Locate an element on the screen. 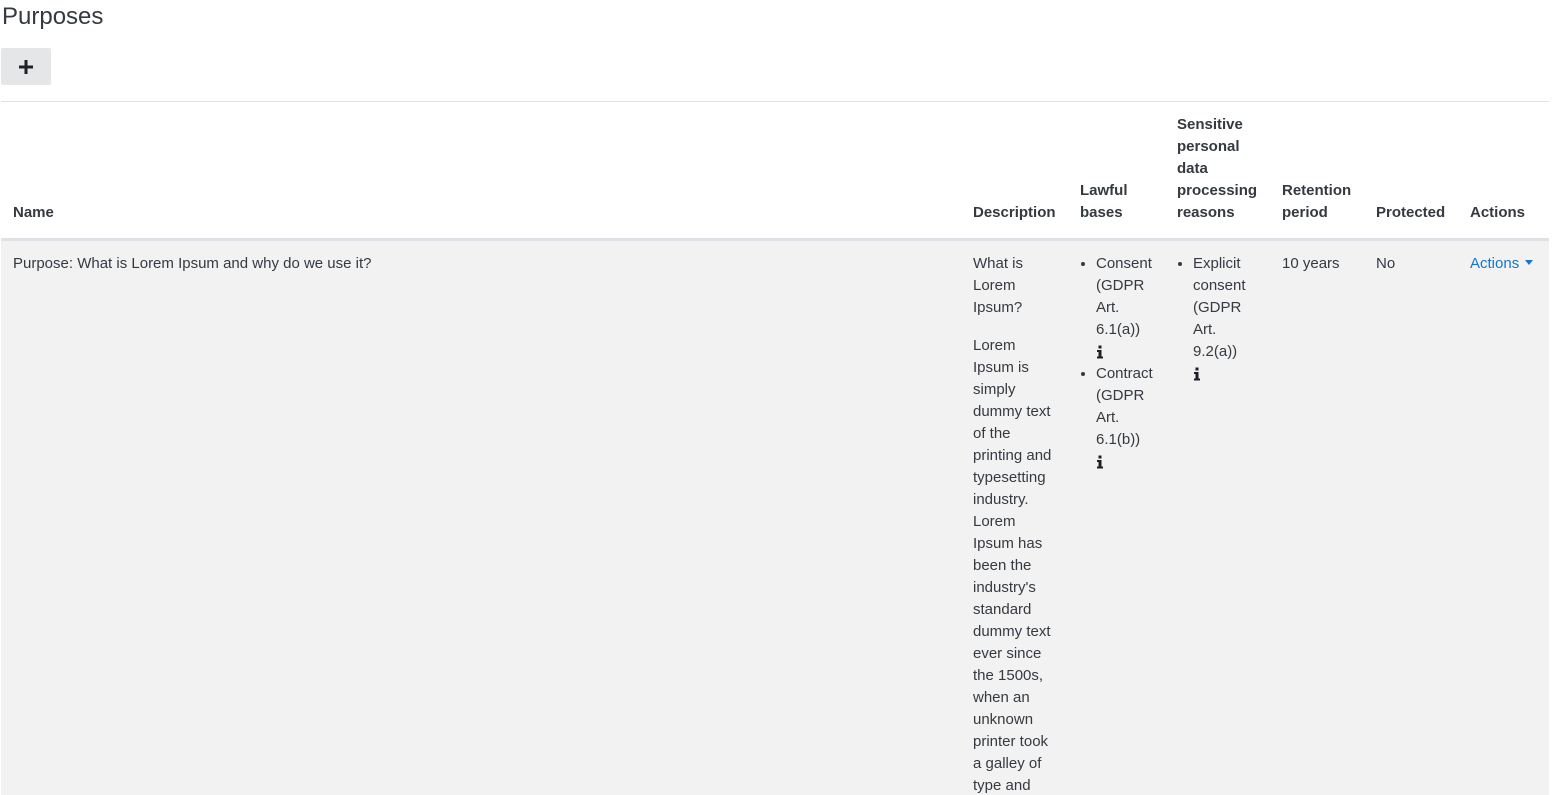  column-header-lawful-bases: Lawful bases is located at coordinates (1116, 171).